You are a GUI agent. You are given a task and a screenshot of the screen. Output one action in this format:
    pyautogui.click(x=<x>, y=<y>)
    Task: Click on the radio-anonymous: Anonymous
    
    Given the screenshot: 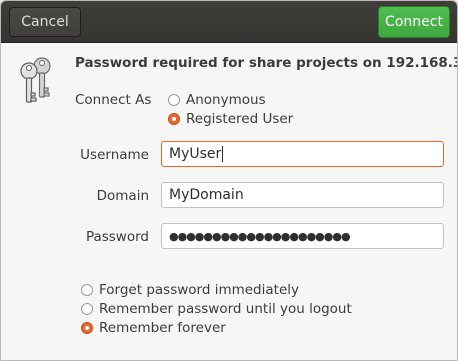 What is the action you would take?
    pyautogui.click(x=217, y=100)
    